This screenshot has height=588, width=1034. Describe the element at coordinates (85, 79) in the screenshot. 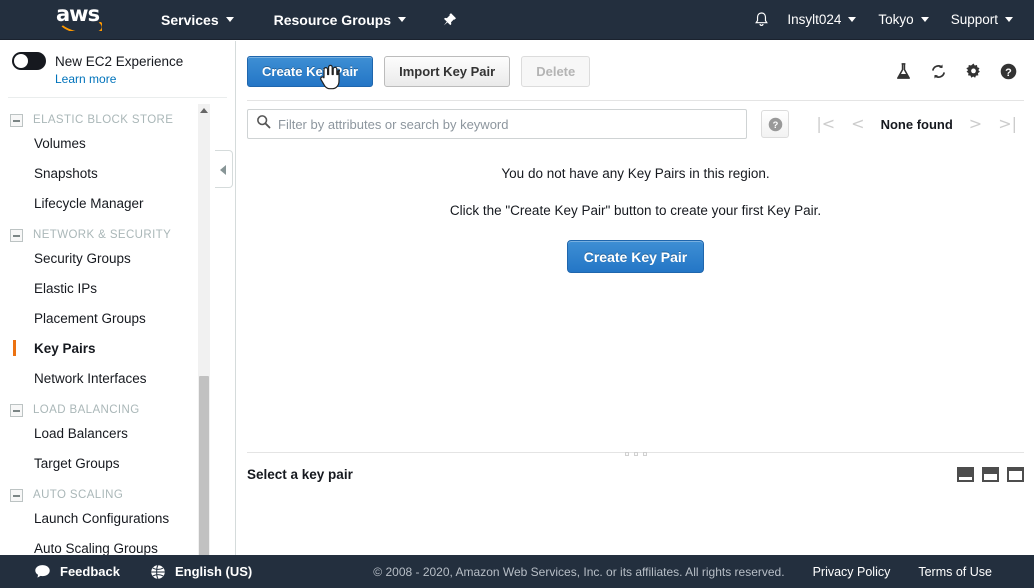

I see `learn-more-link: Learn more` at that location.